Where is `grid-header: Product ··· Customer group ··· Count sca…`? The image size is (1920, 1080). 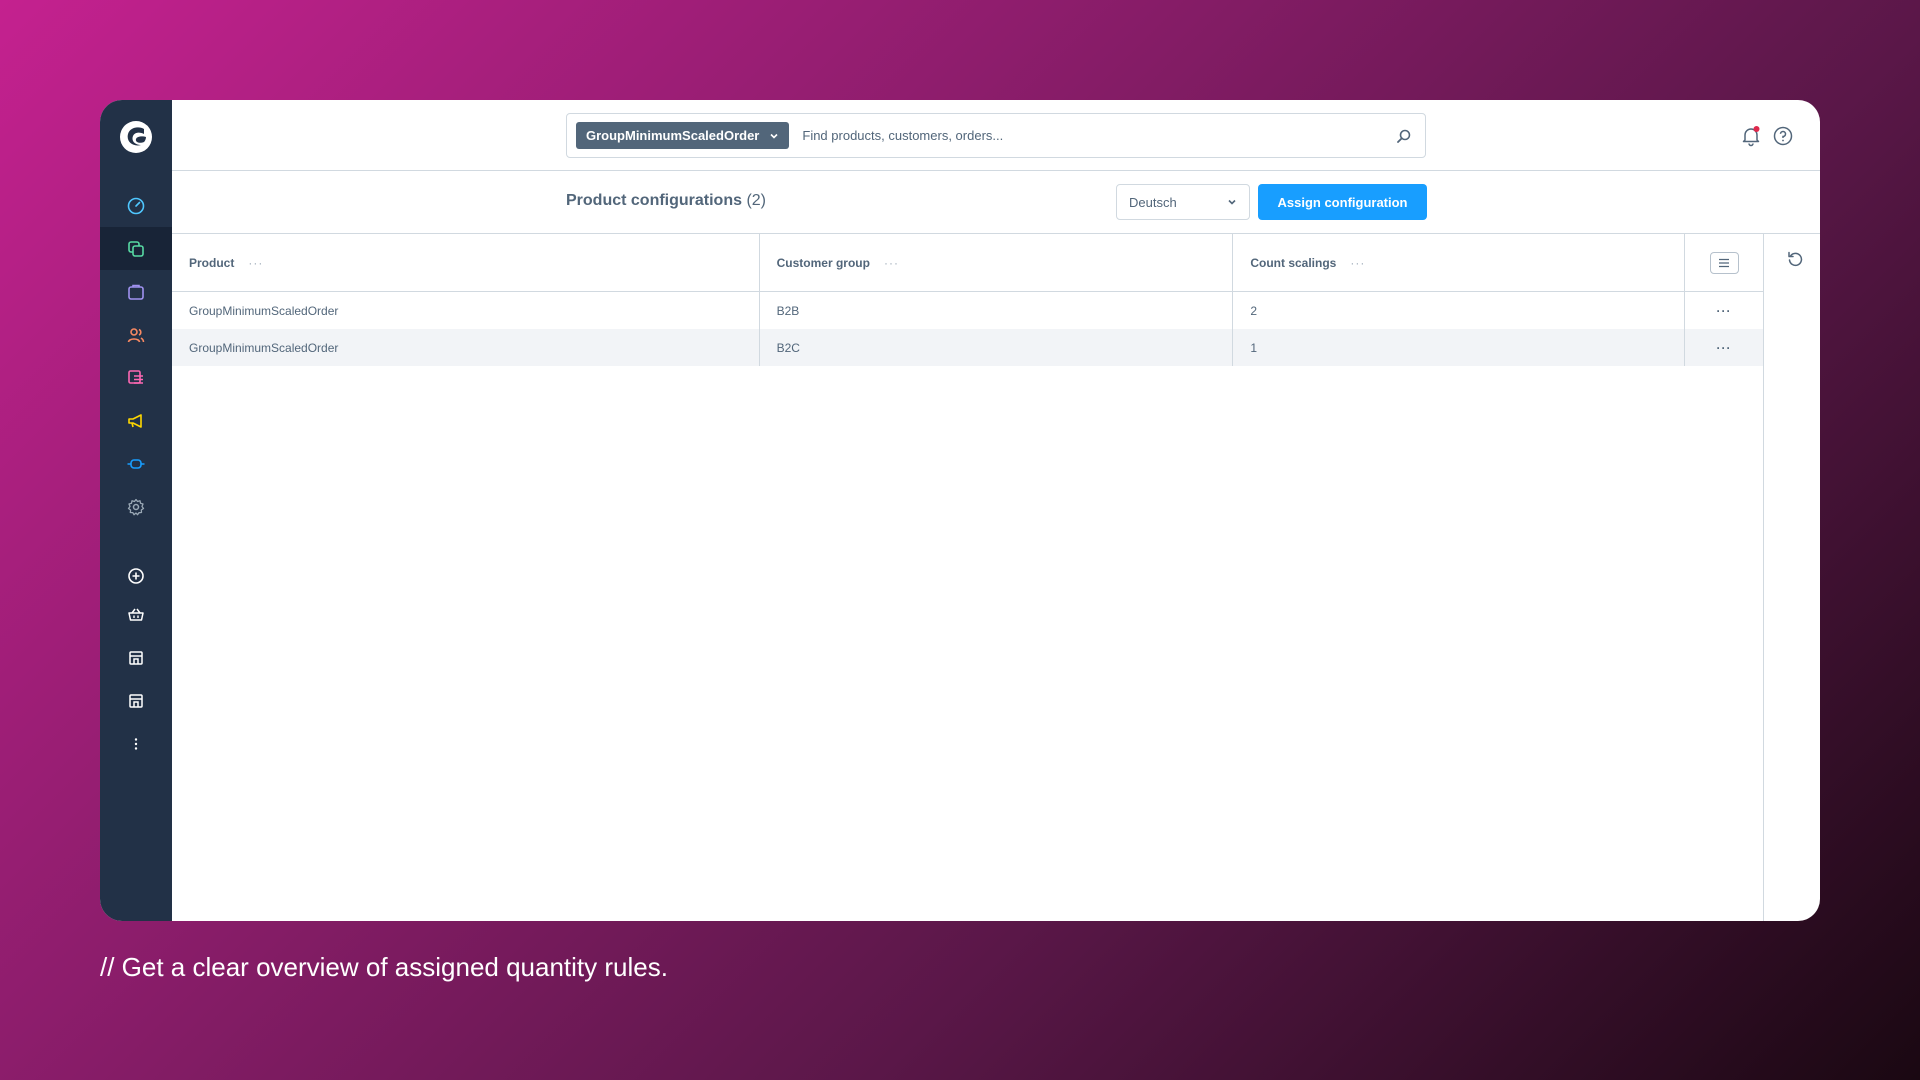
grid-header: Product ··· Customer group ··· Count sca… is located at coordinates (967, 263).